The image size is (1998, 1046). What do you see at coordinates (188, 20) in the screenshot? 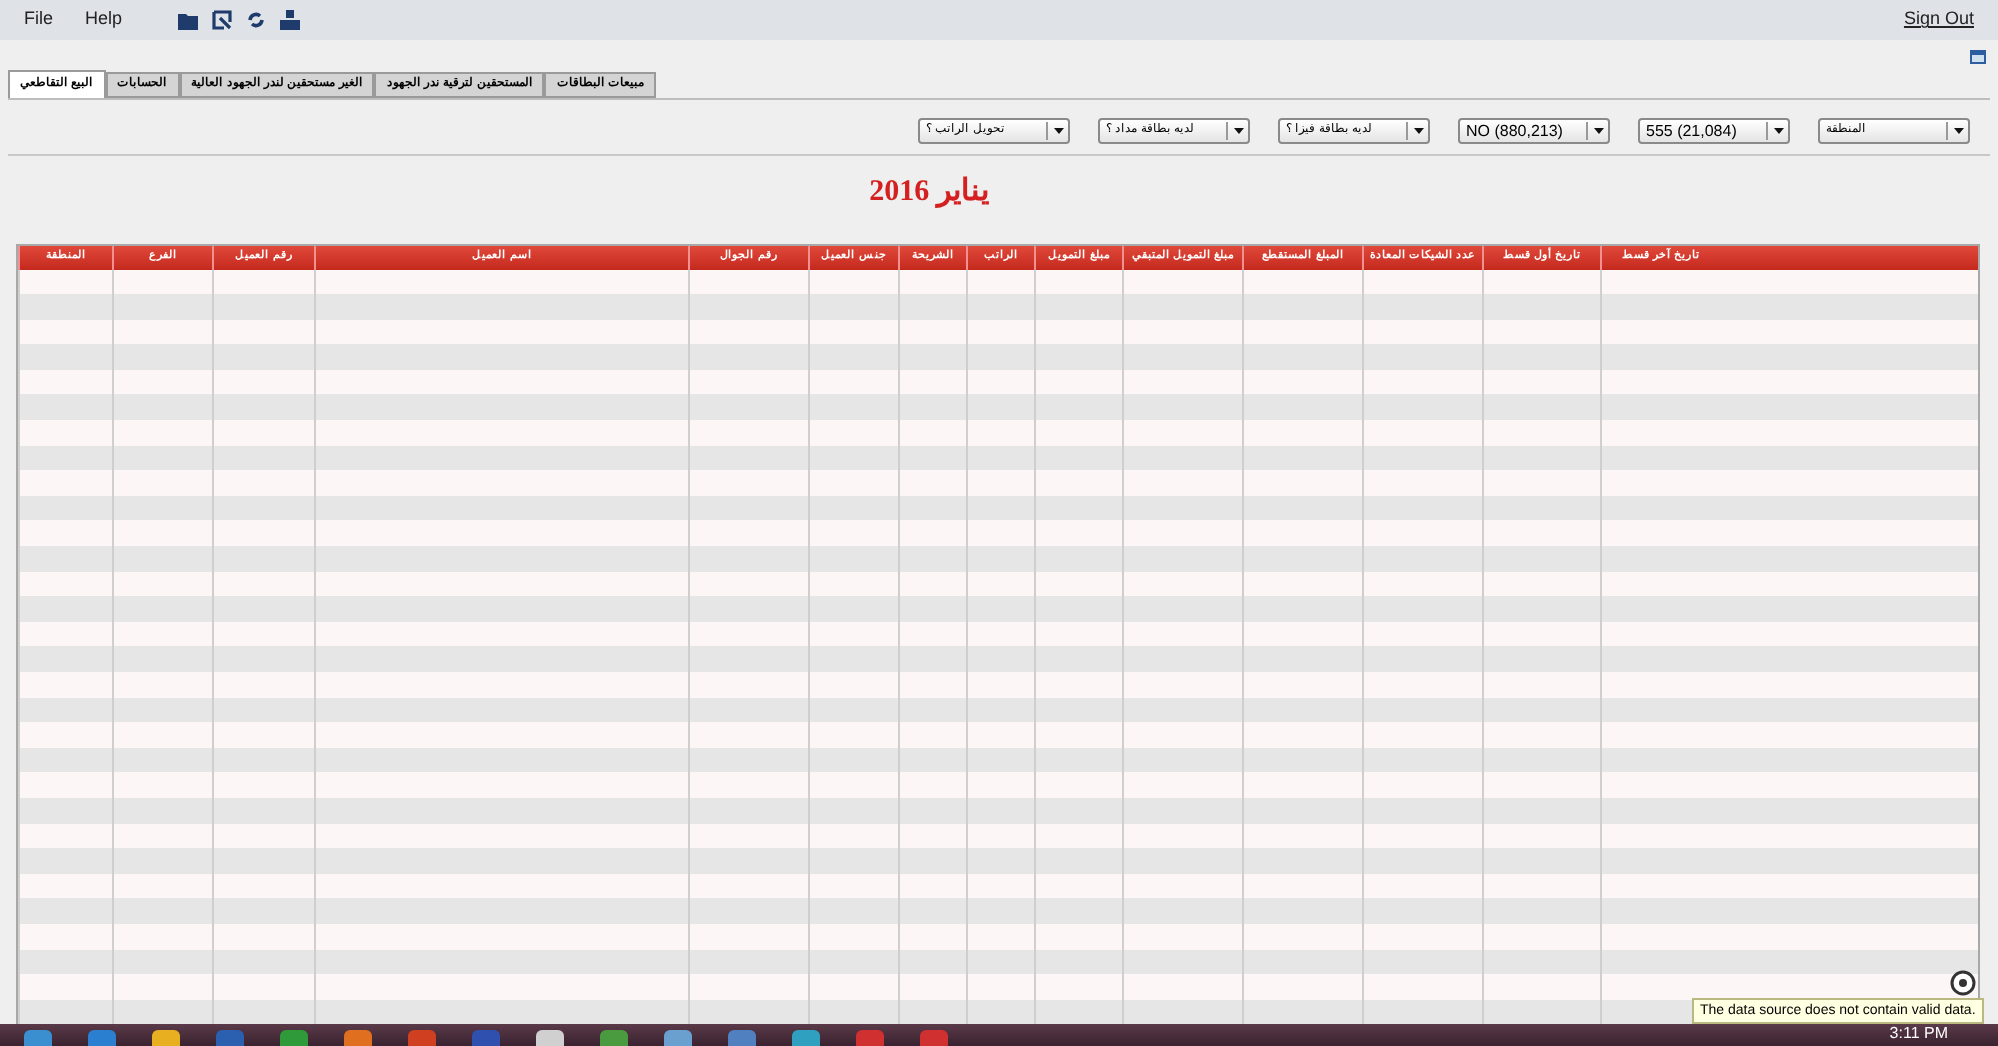
I see `folder-icon` at bounding box center [188, 20].